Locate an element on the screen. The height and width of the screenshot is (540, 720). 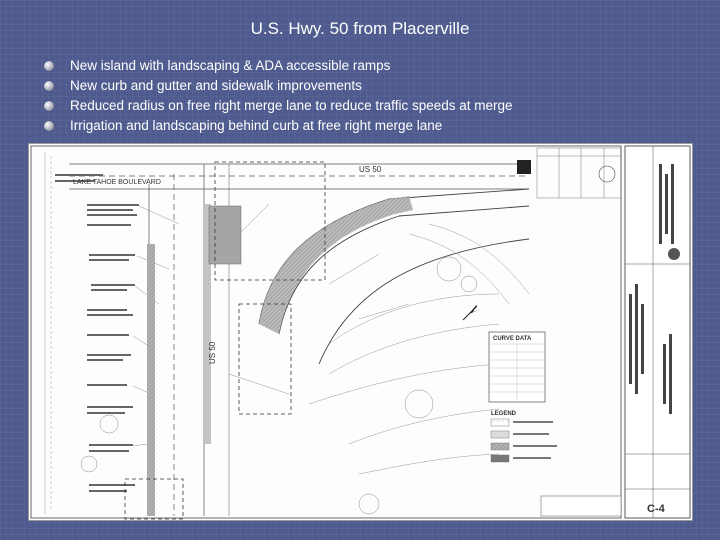
revision-header-grid is located at coordinates (579, 173).